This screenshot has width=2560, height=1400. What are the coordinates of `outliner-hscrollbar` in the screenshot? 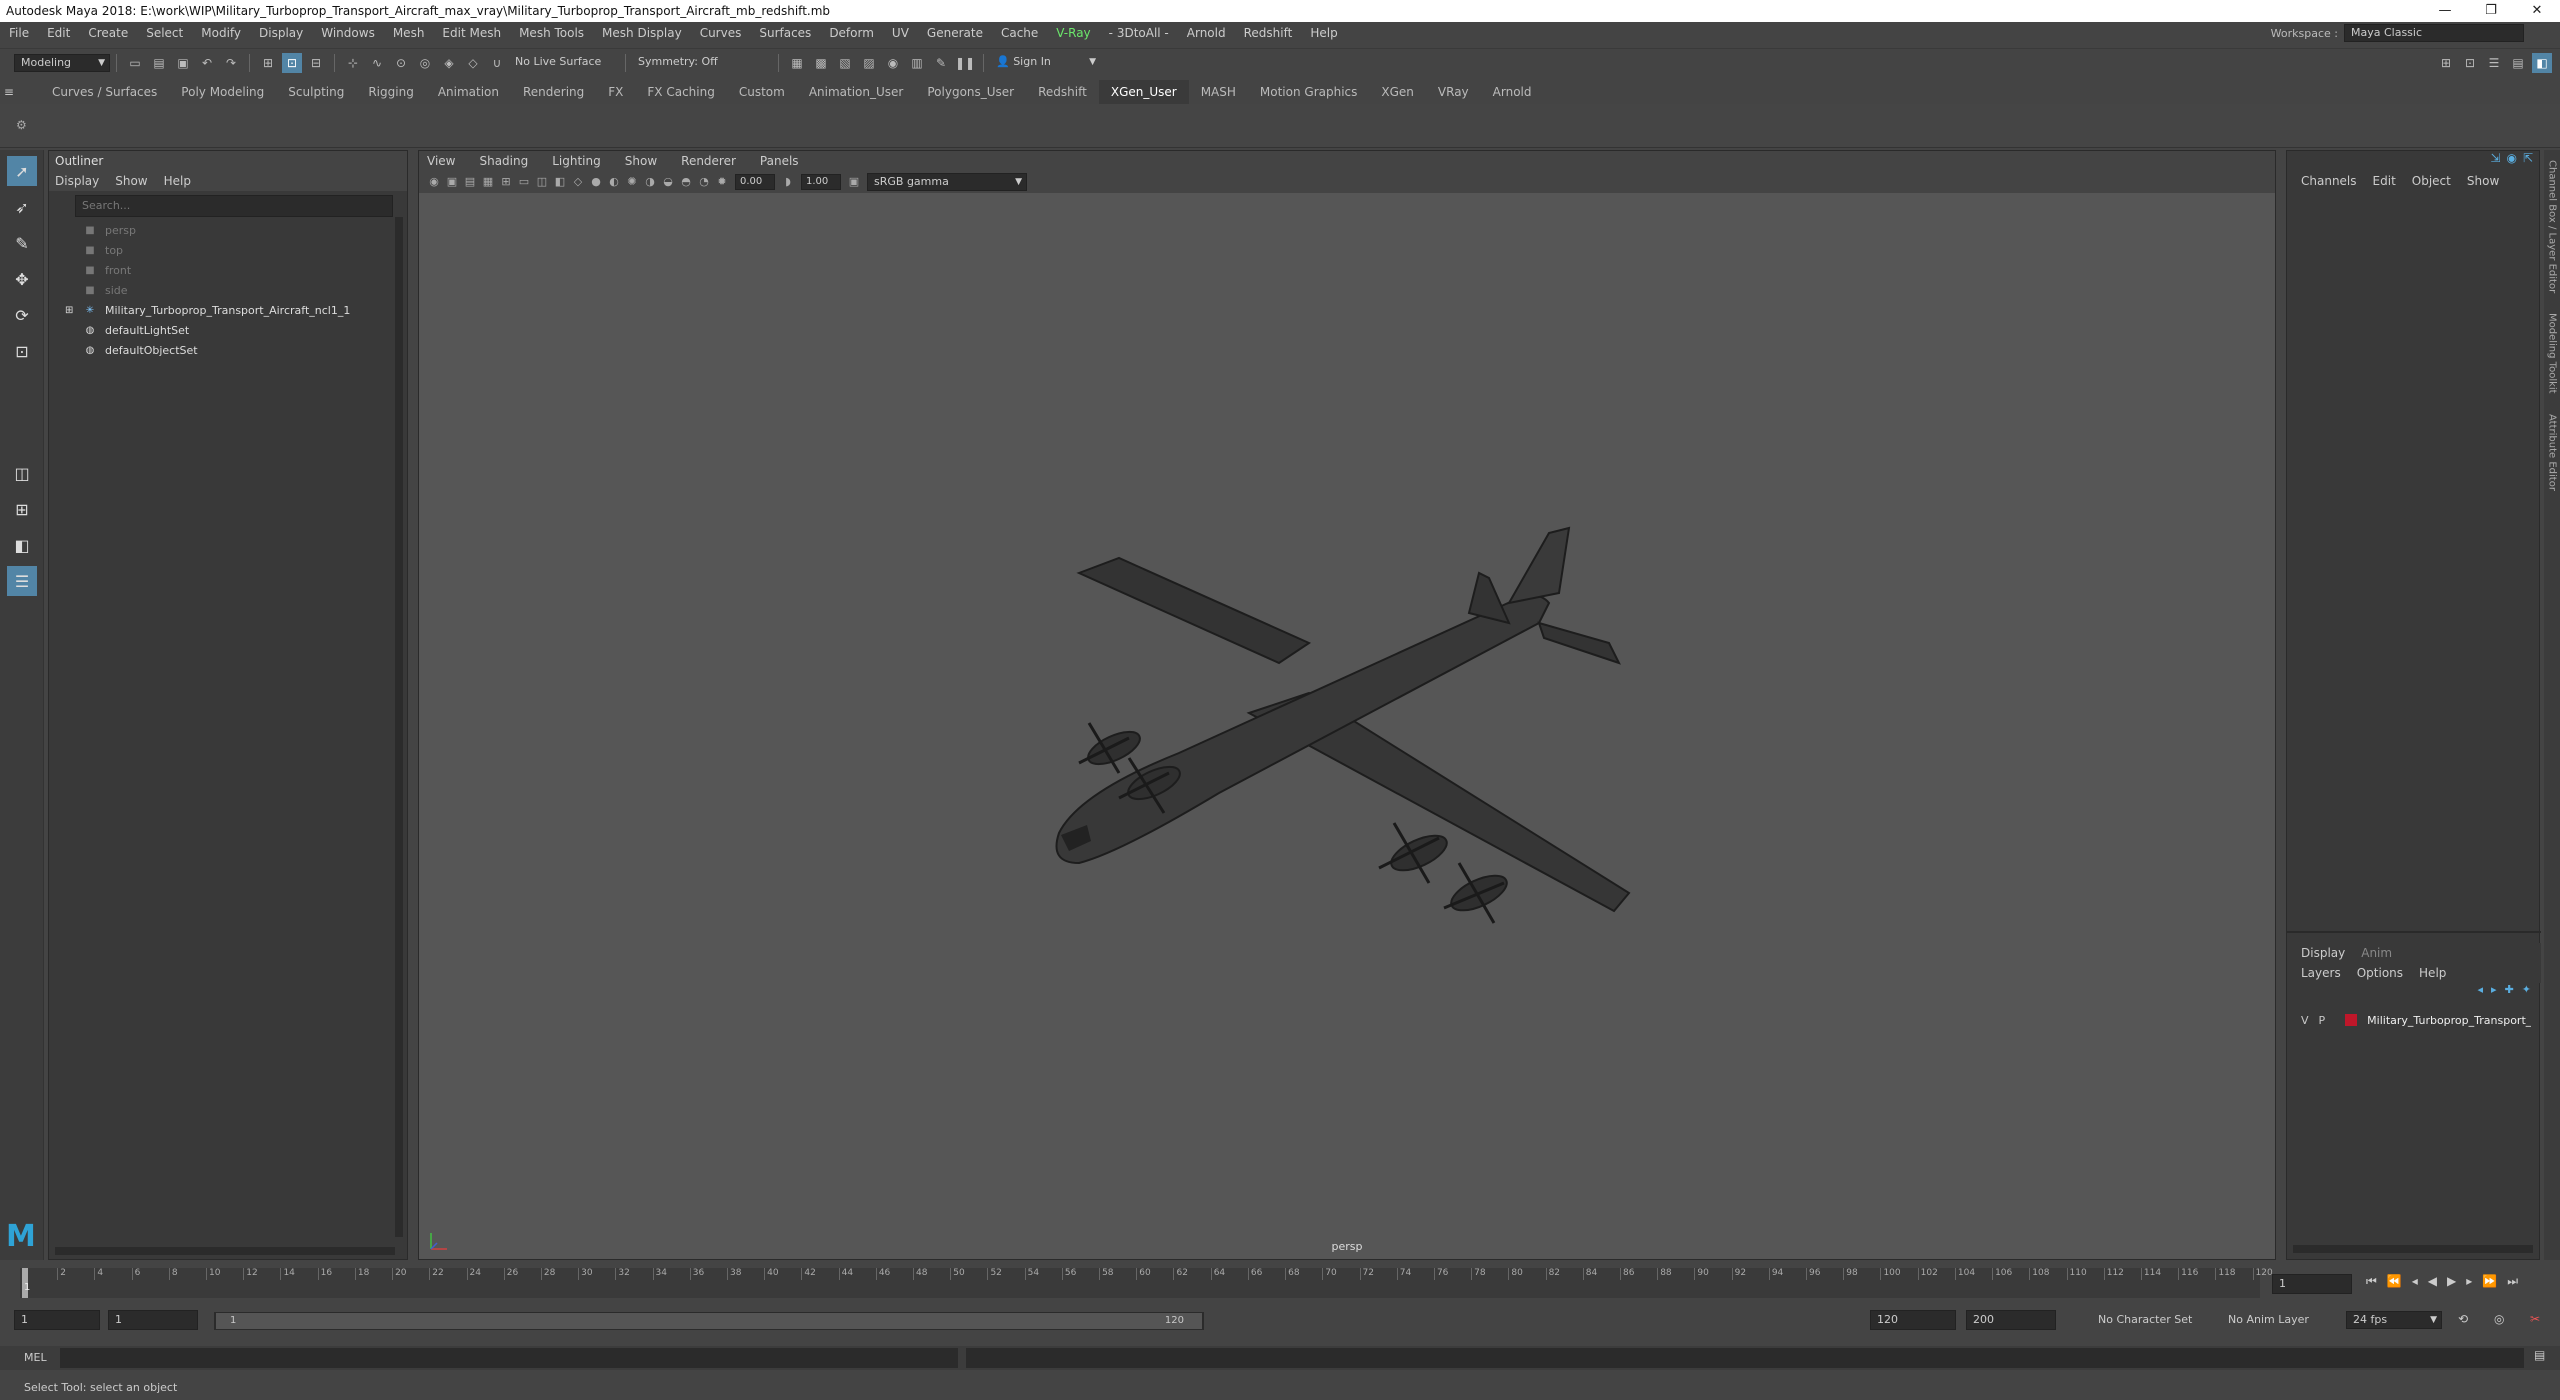 It's located at (225, 1251).